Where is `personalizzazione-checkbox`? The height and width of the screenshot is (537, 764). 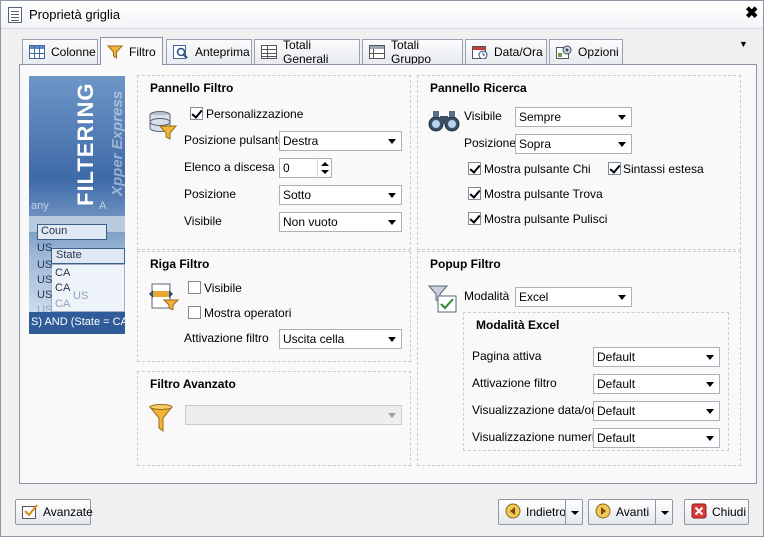
personalizzazione-checkbox is located at coordinates (196, 113).